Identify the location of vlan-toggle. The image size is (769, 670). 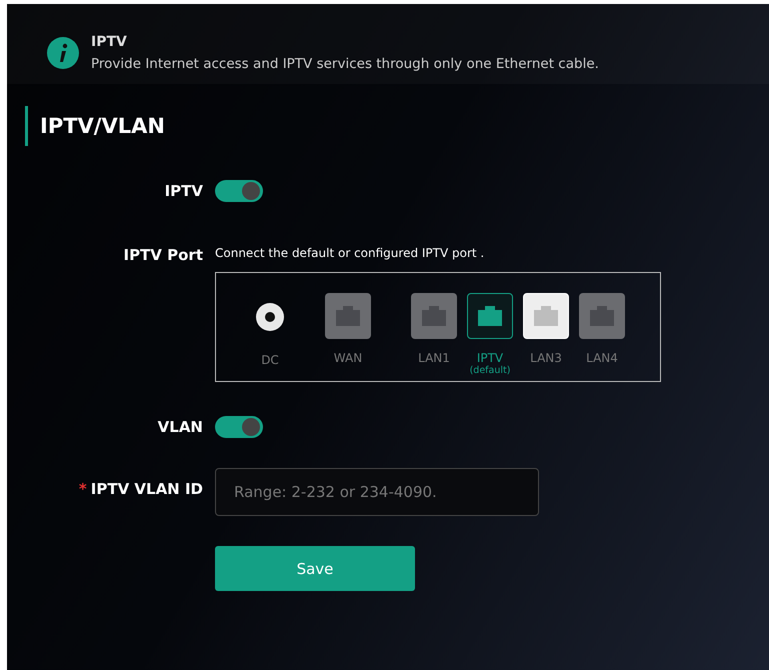
(239, 427).